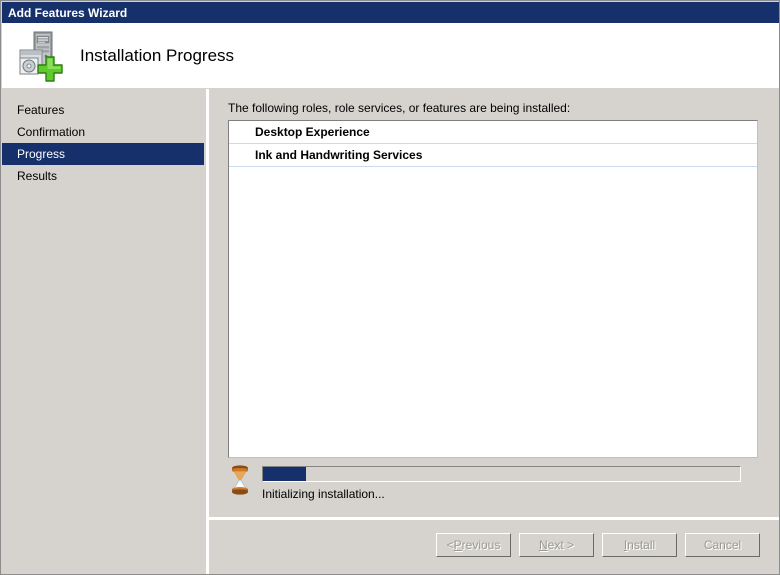  What do you see at coordinates (390, 55) in the screenshot?
I see `wizard-header: Installation Progress` at bounding box center [390, 55].